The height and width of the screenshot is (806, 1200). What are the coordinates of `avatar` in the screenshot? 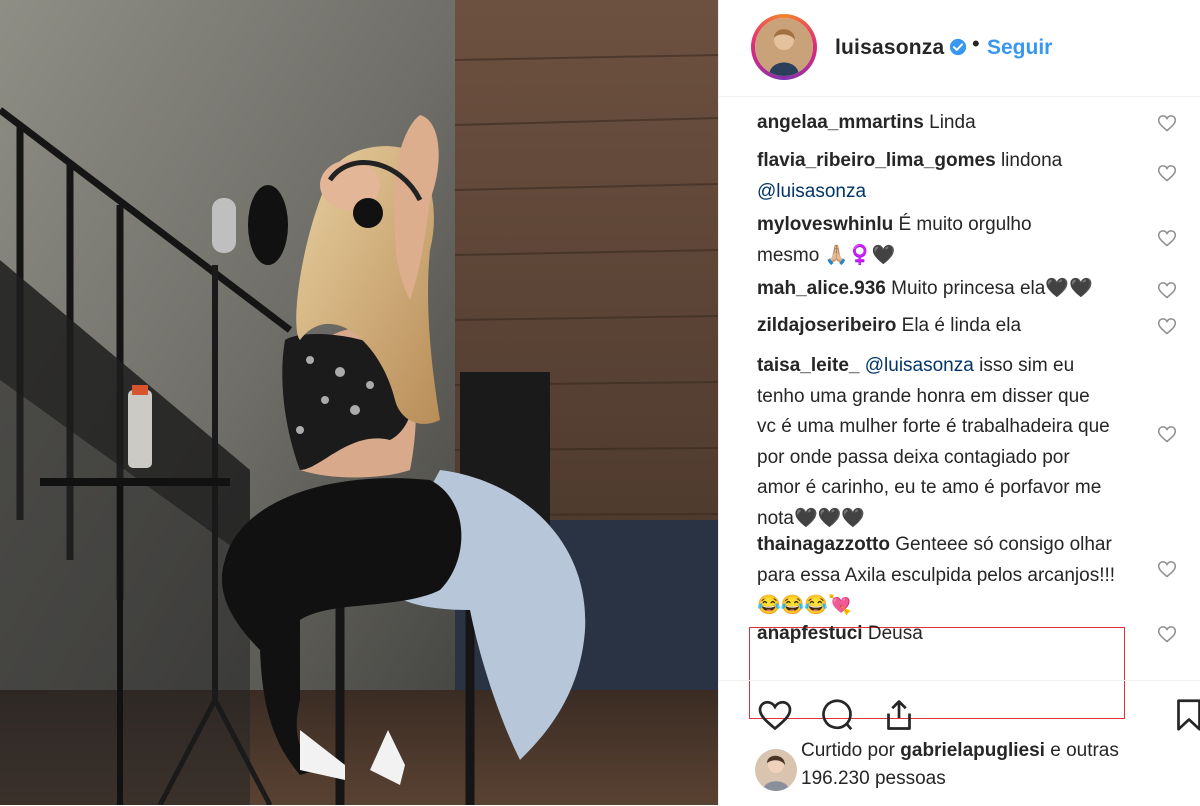 It's located at (784, 47).